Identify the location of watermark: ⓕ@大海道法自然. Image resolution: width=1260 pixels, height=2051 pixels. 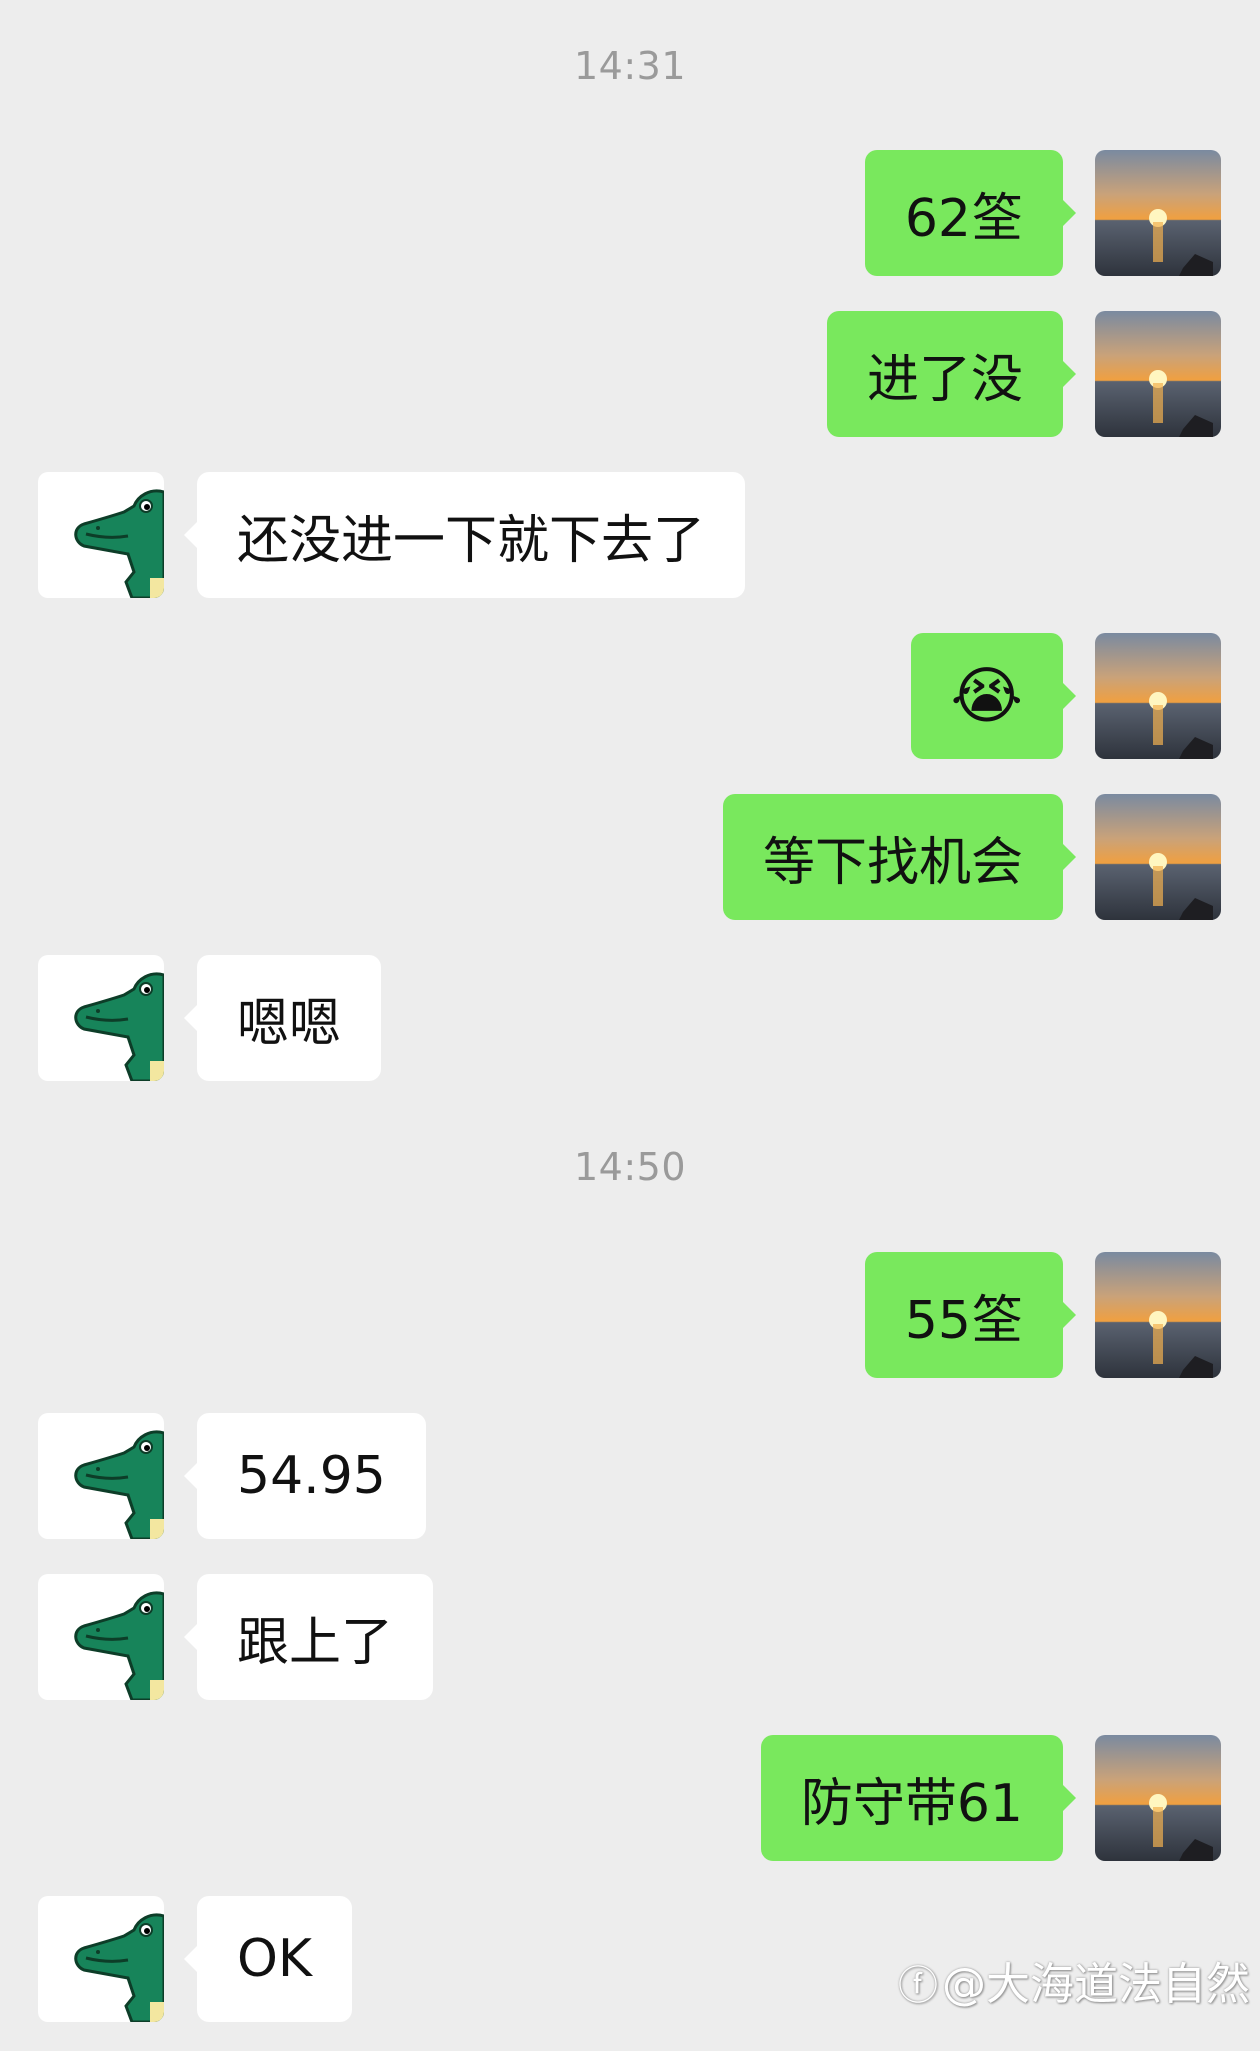
(1074, 1980).